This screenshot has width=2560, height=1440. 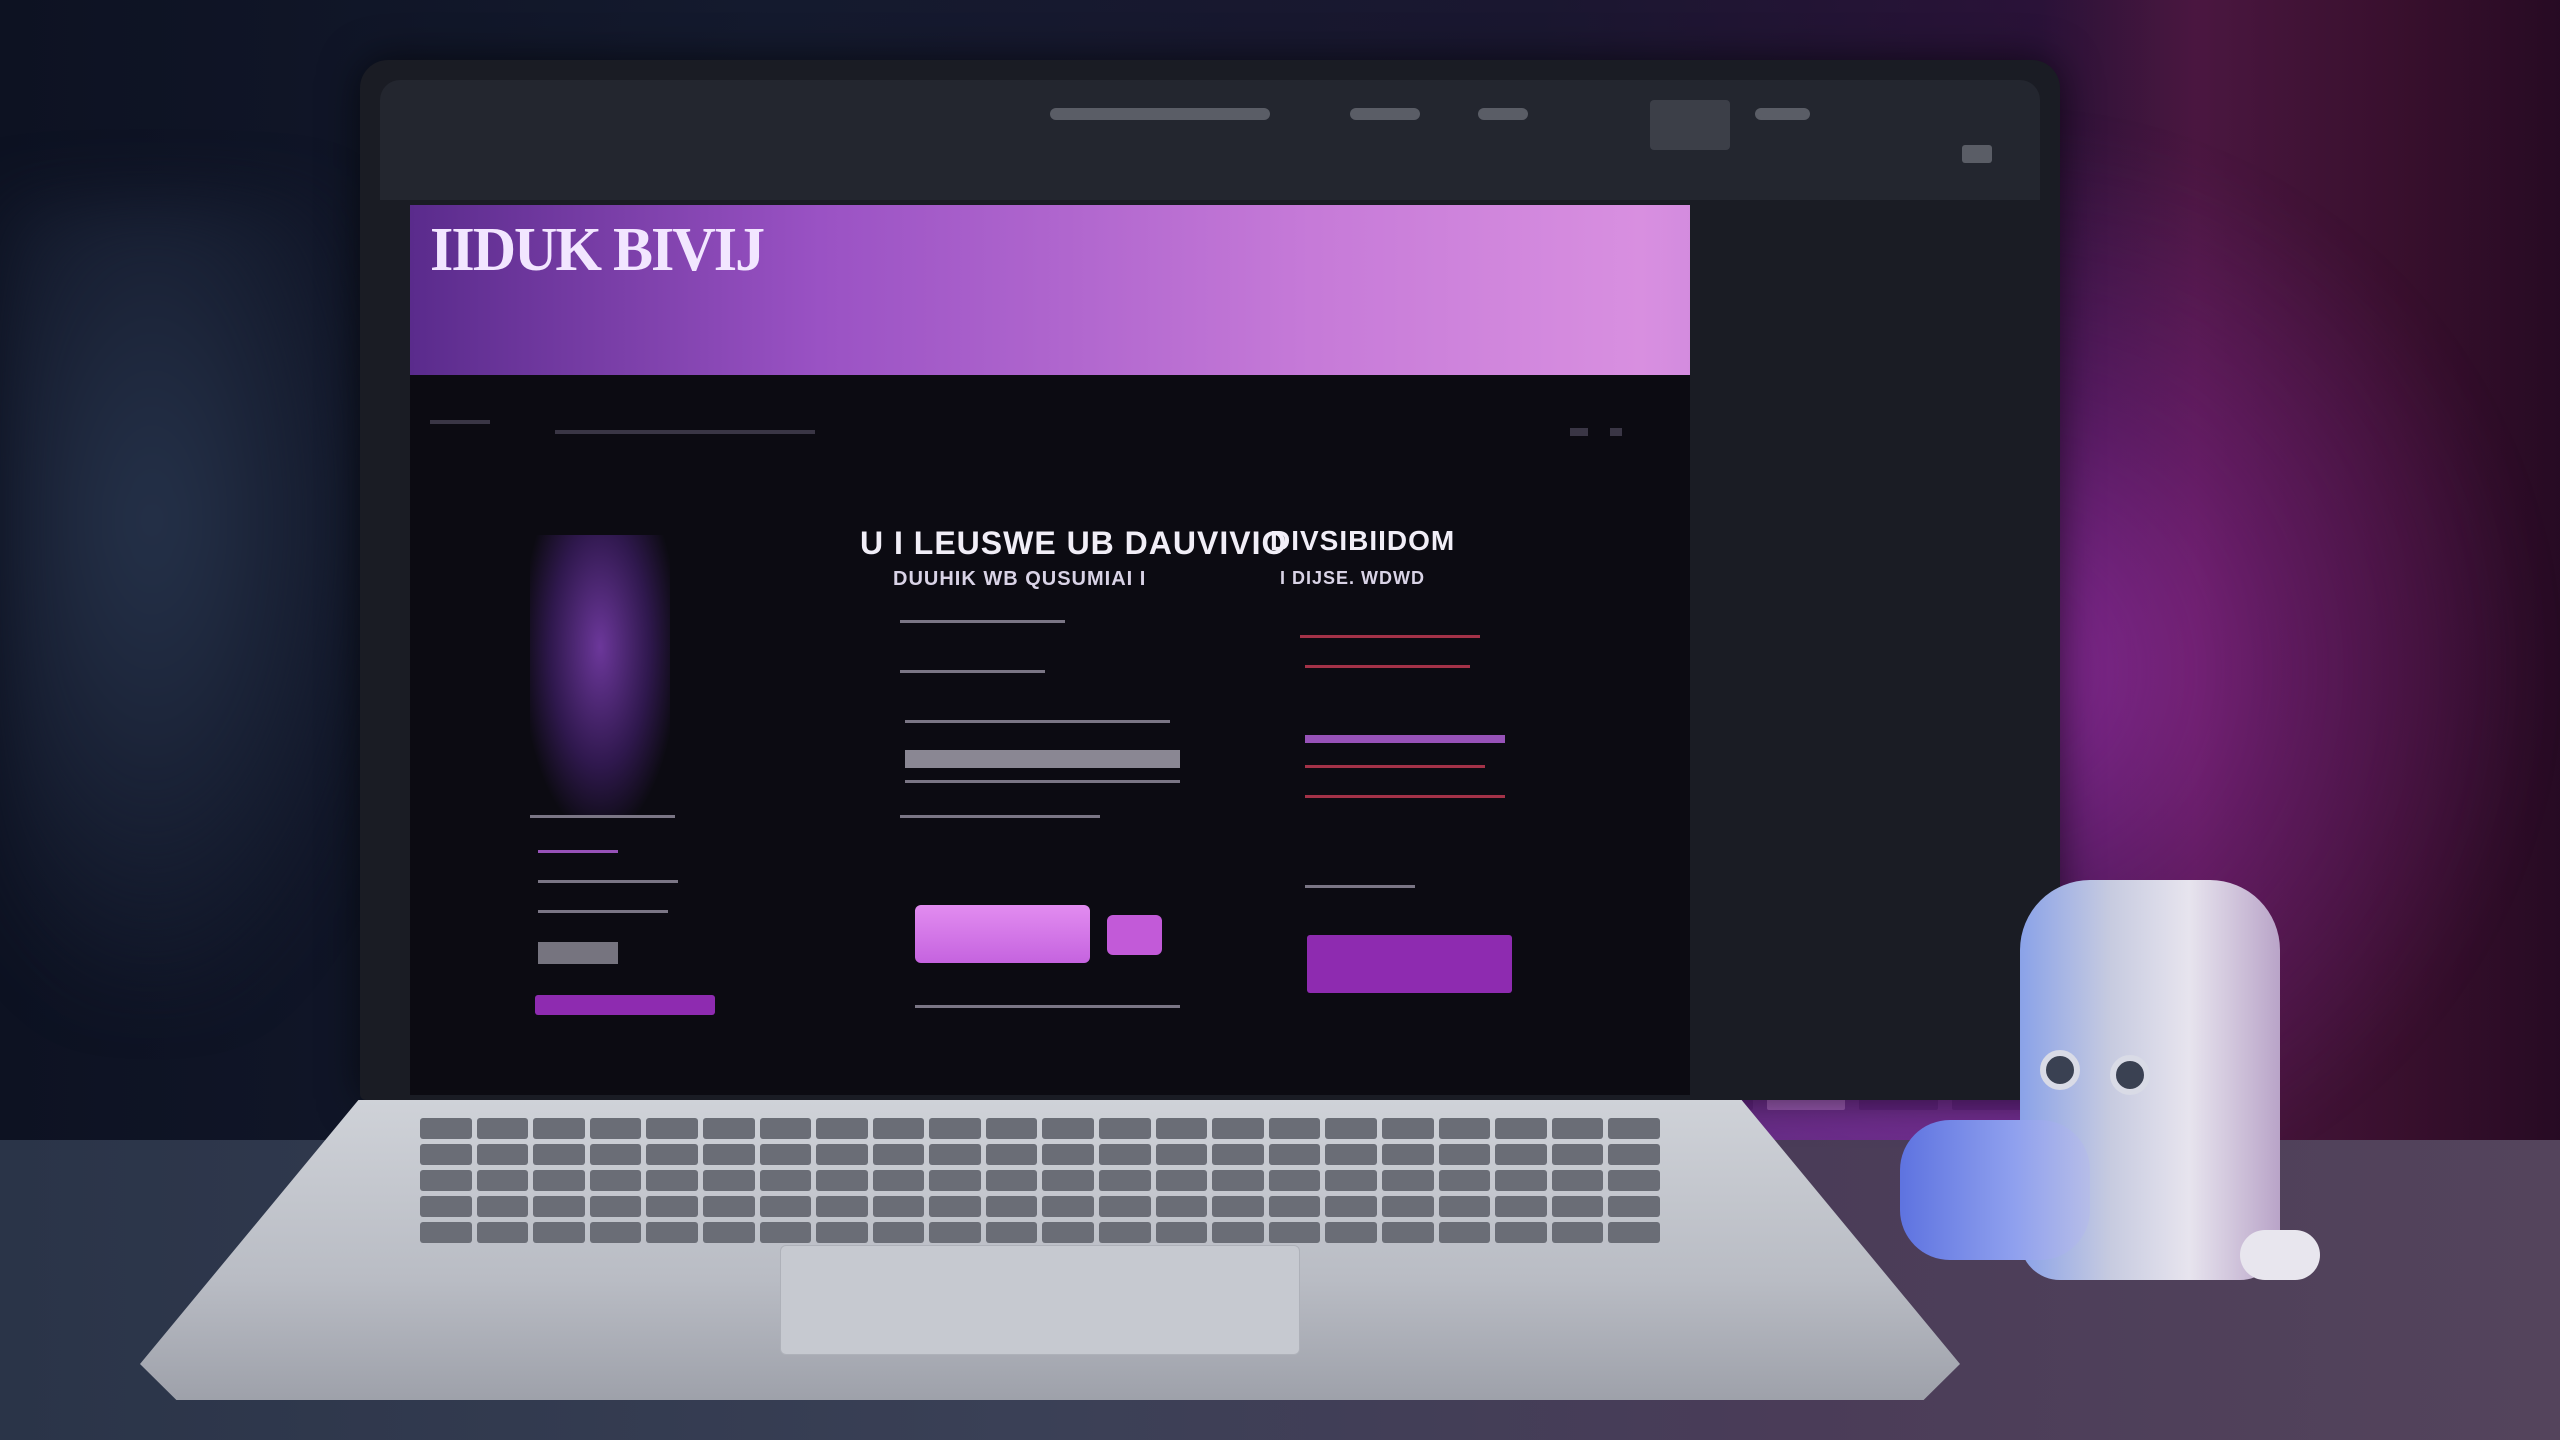 What do you see at coordinates (597, 249) in the screenshot?
I see `site-logo: IIDUK BIVIJ` at bounding box center [597, 249].